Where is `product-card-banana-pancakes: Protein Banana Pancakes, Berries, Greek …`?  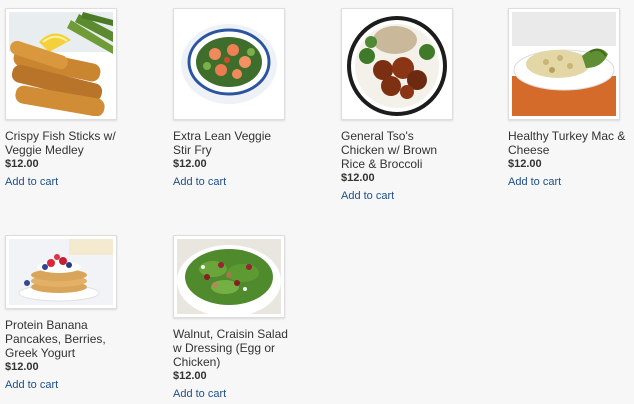 product-card-banana-pancakes: Protein Banana Pancakes, Berries, Greek … is located at coordinates (70, 314).